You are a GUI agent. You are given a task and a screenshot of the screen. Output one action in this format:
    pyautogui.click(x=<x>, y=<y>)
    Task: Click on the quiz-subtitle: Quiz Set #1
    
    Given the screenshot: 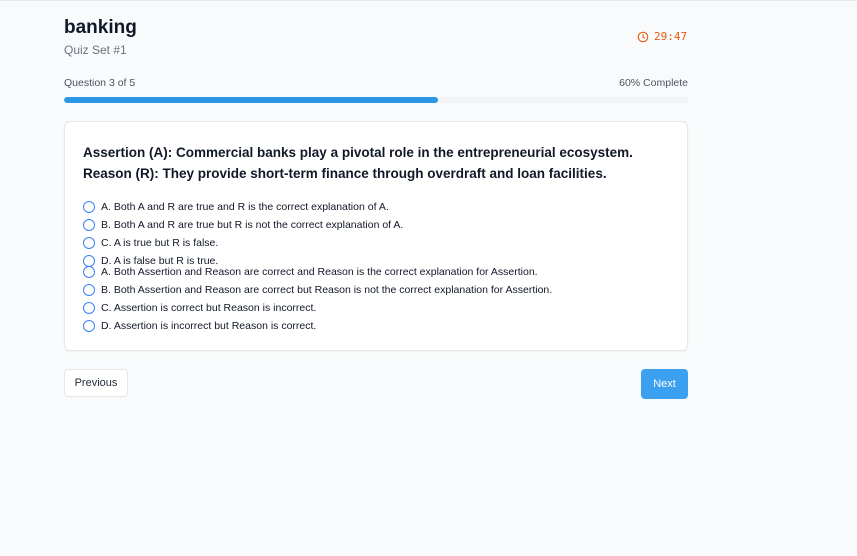 What is the action you would take?
    pyautogui.click(x=95, y=50)
    